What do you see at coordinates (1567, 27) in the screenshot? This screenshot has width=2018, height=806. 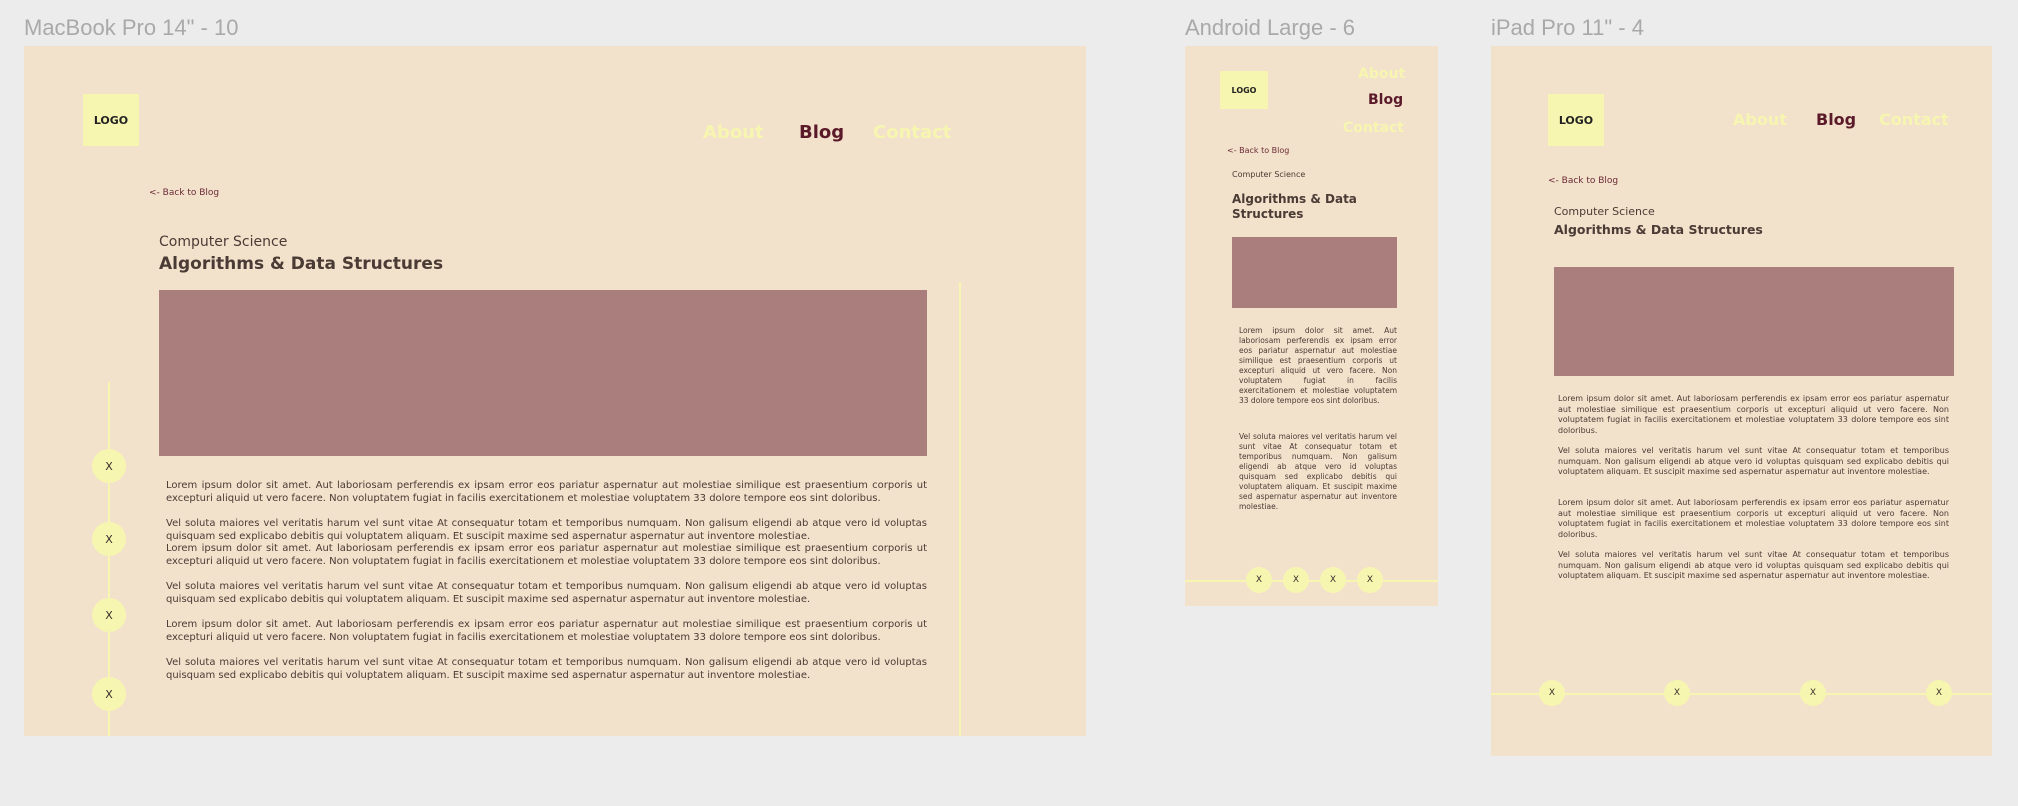 I see `frame-title-ipad: iPad Pro 11" - 4` at bounding box center [1567, 27].